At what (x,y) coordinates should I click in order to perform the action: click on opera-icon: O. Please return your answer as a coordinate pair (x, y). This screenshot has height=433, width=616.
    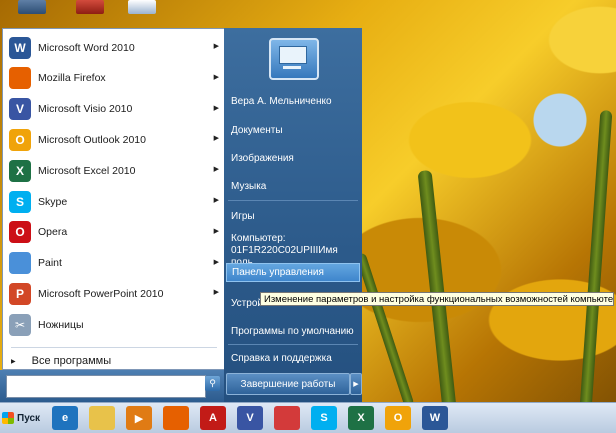
    Looking at the image, I should click on (20, 232).